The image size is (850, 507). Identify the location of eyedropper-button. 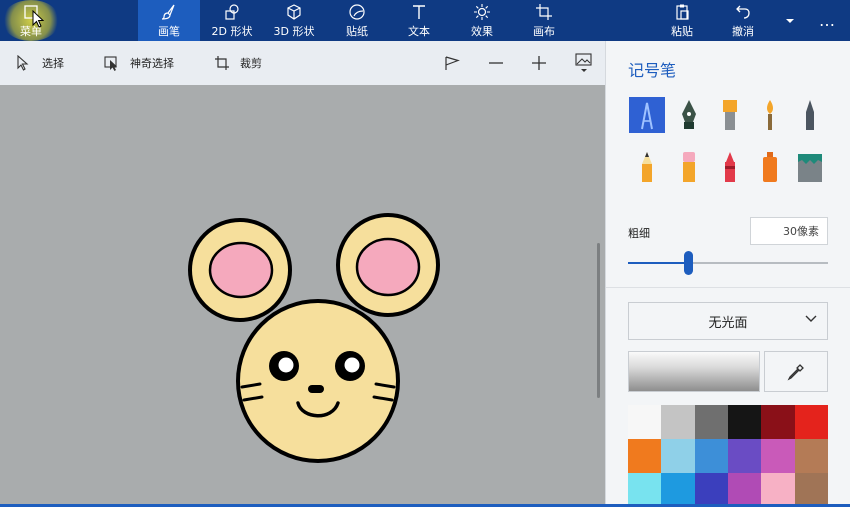
(796, 371).